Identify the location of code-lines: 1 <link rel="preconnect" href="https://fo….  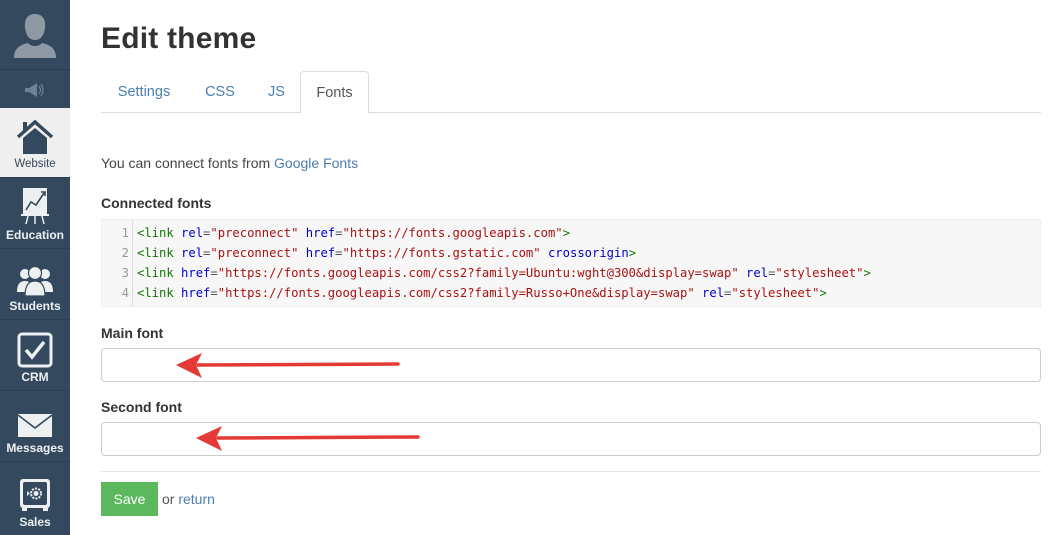
(486, 263).